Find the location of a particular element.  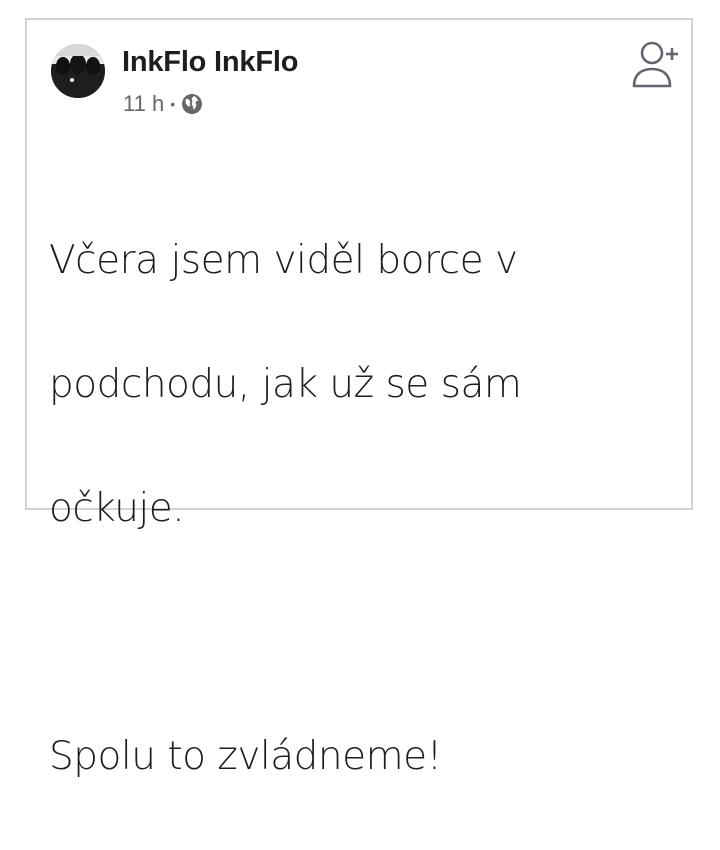

add-friend-button is located at coordinates (656, 65).